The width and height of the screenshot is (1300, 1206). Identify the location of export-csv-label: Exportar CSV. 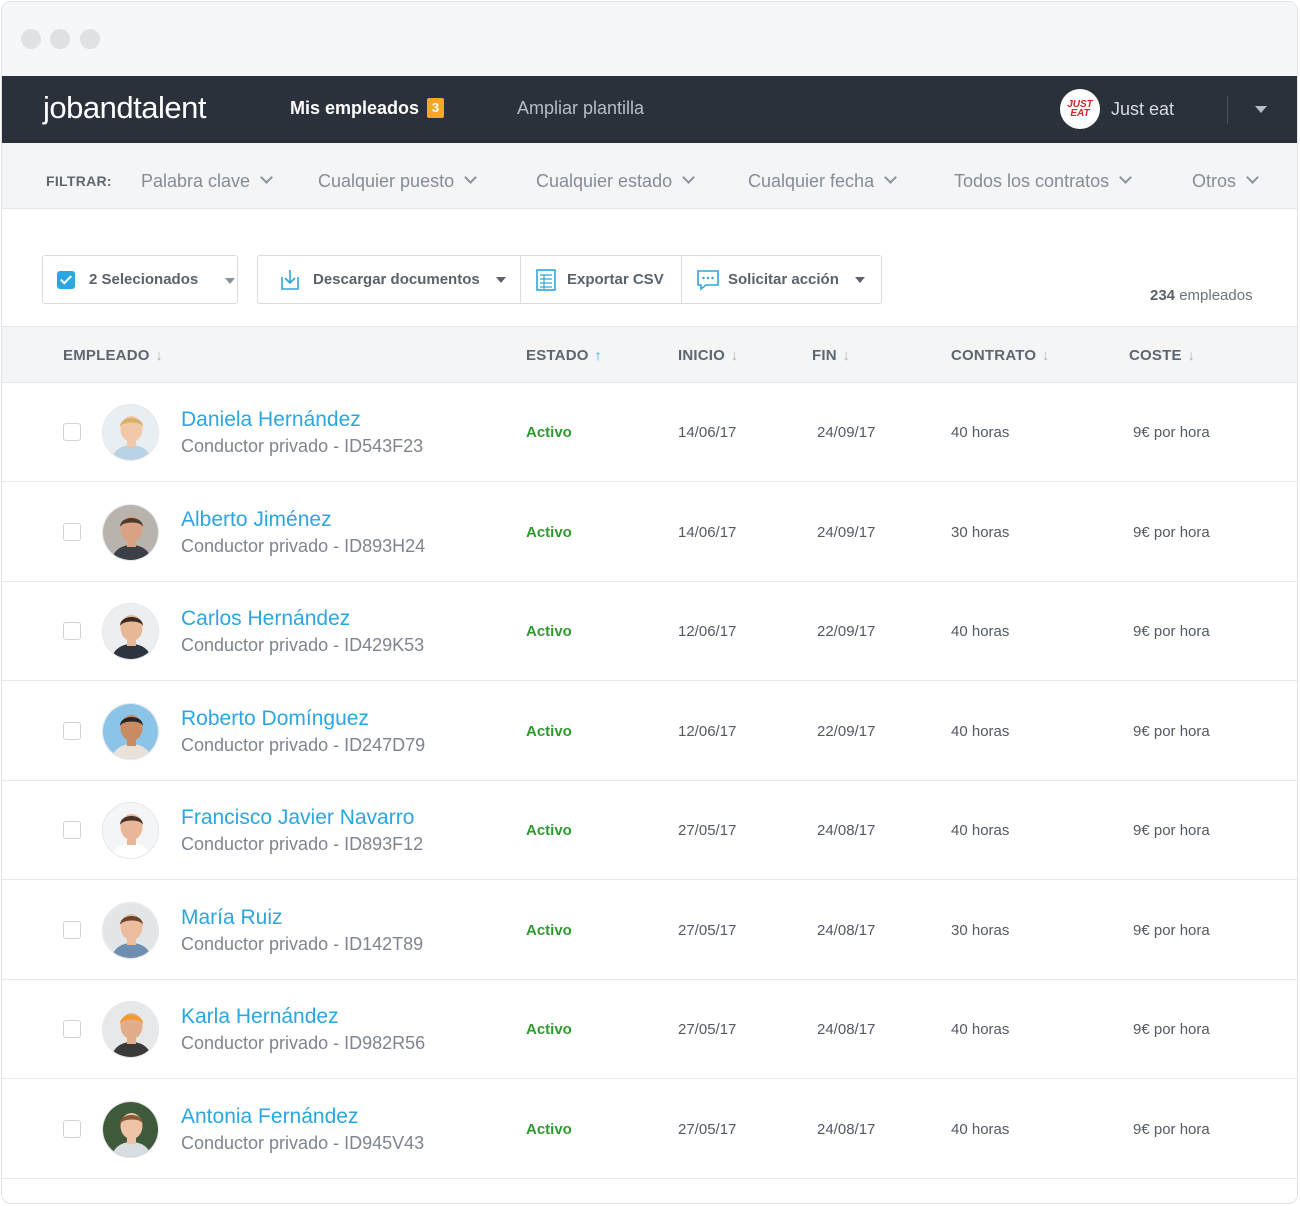
(615, 279).